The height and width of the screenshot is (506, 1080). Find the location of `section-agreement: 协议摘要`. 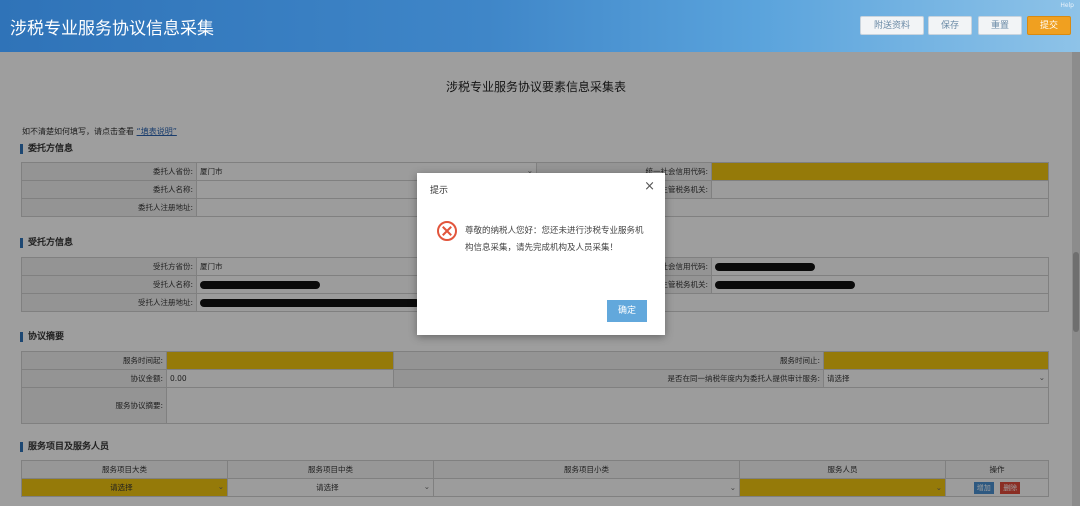

section-agreement: 协议摘要 is located at coordinates (42, 337).